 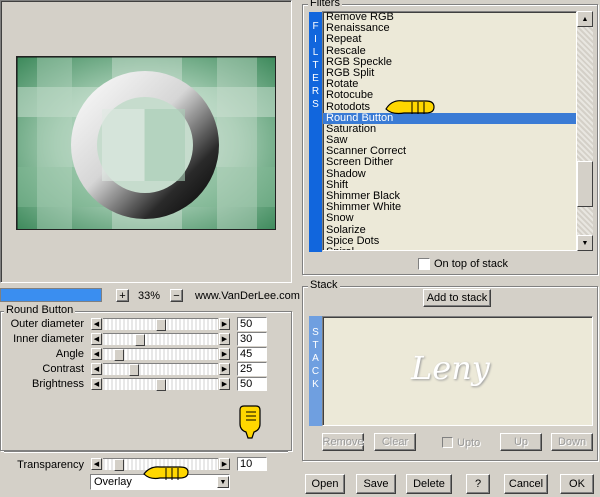 I want to click on side-label-letter: R, so click(x=315, y=91).